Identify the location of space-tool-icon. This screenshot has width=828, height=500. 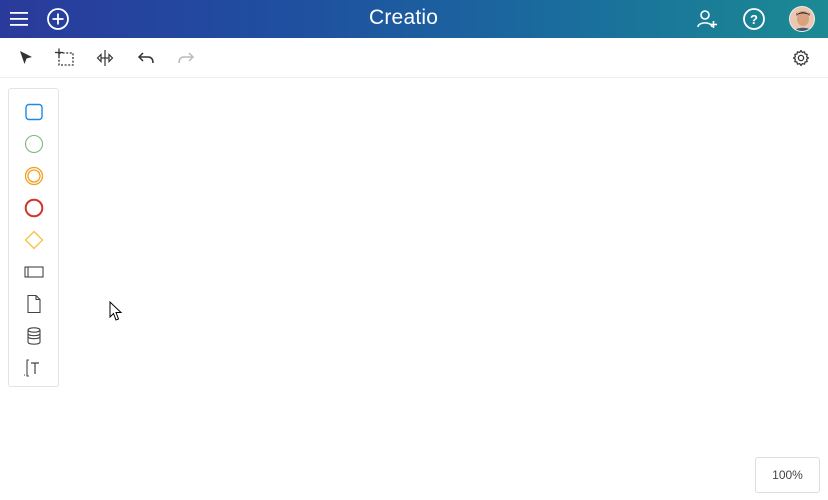
(105, 58).